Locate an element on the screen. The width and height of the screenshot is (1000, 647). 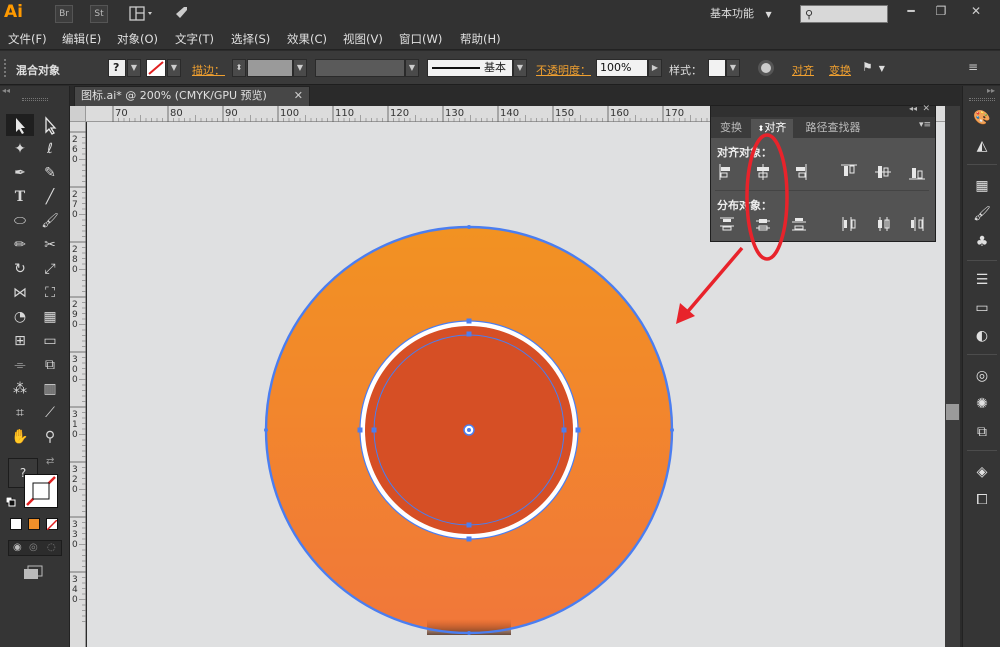
restore-button: ❐ is located at coordinates (941, 11).